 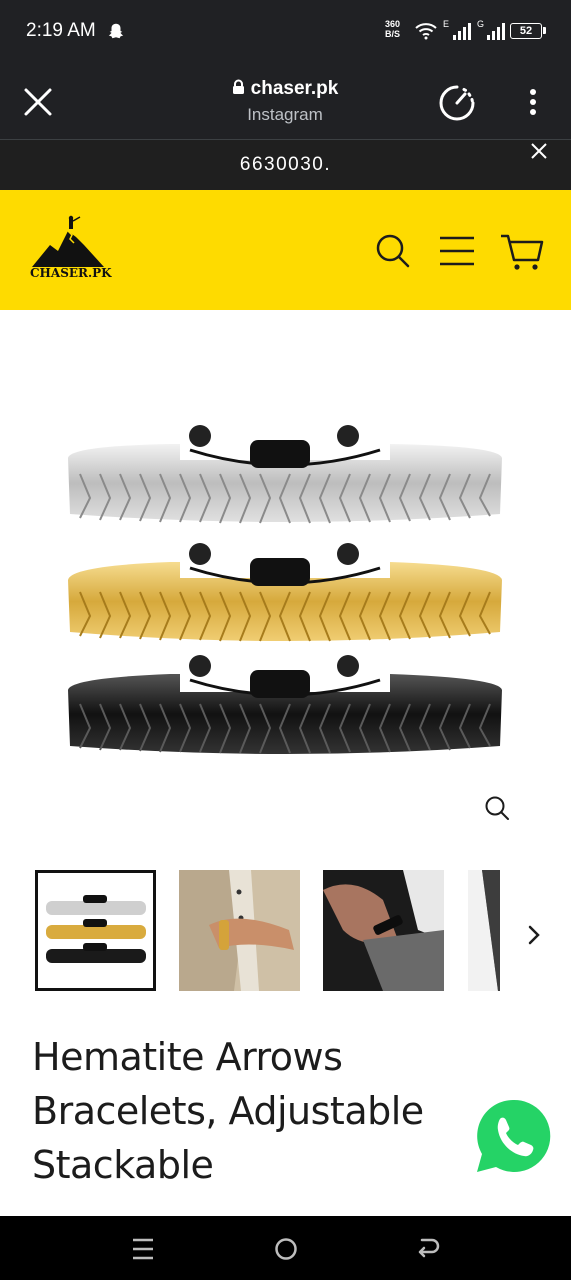 What do you see at coordinates (457, 103) in the screenshot?
I see `speedometer-icon` at bounding box center [457, 103].